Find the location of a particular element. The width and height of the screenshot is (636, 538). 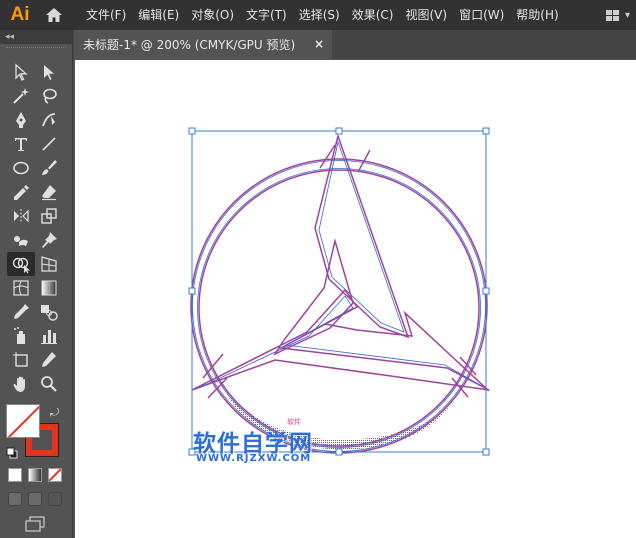

workspace-grid-icon is located at coordinates (612, 15).